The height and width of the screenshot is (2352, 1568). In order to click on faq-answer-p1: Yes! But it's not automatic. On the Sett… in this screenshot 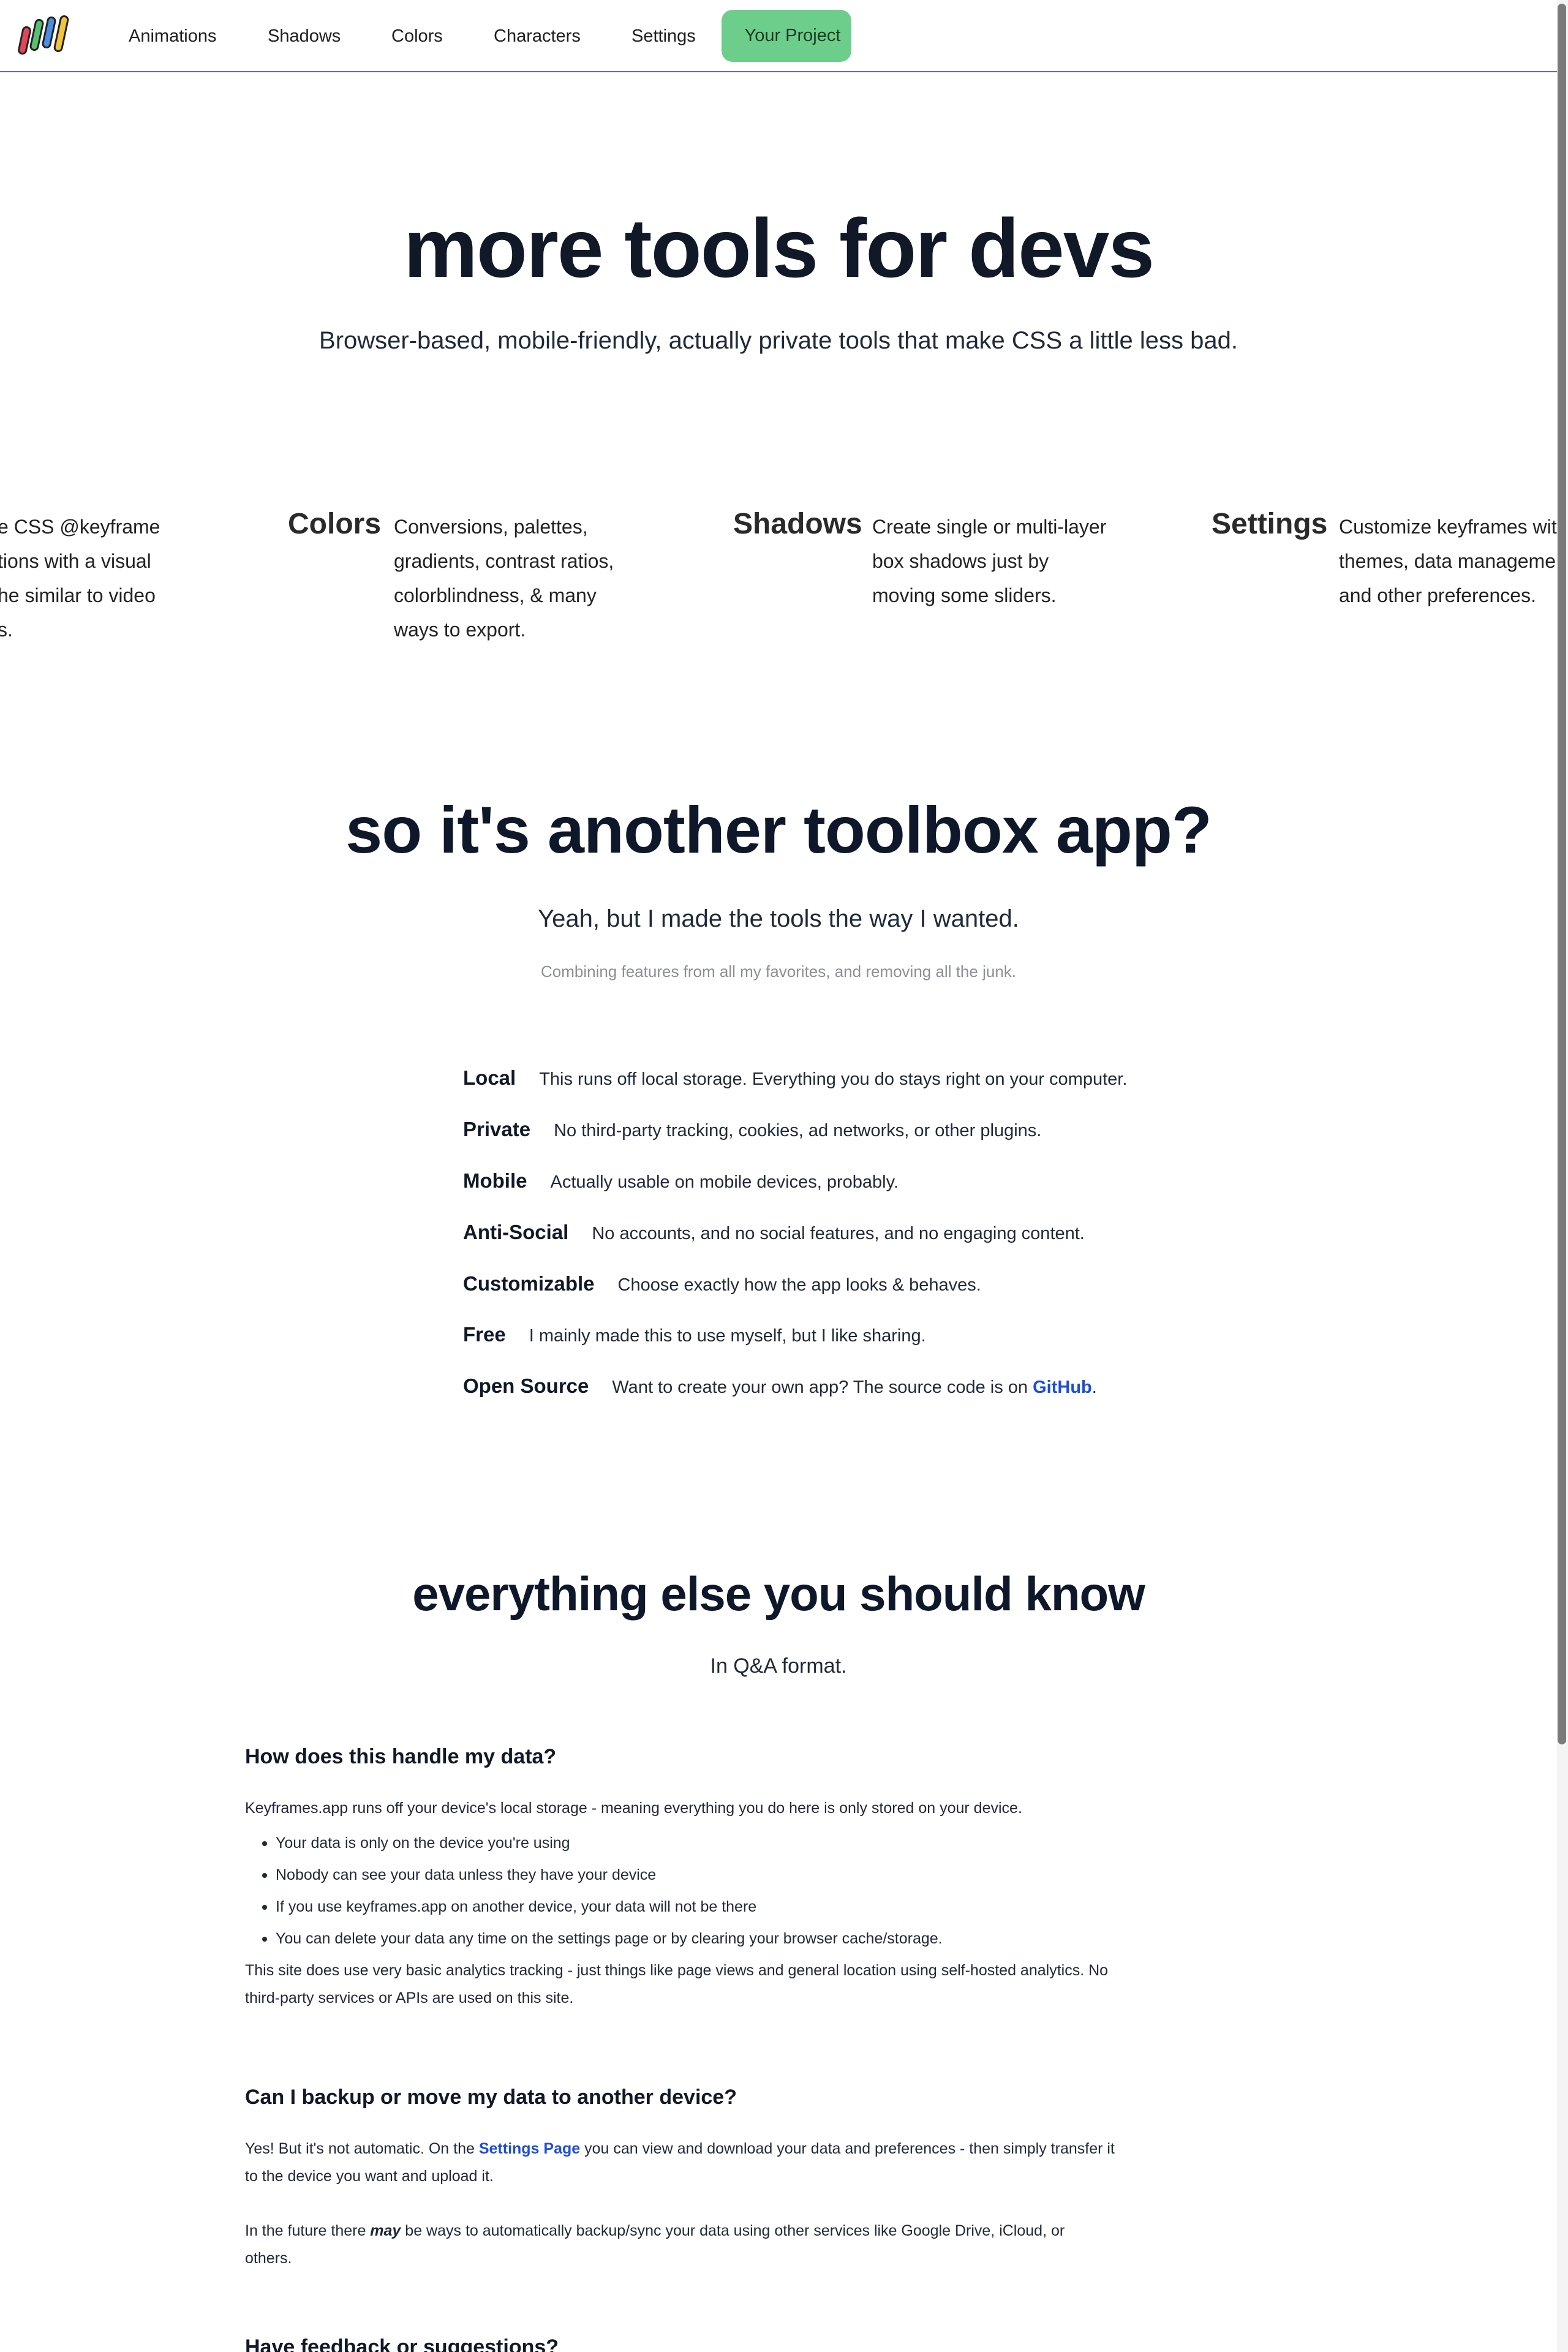, I will do `click(680, 2162)`.